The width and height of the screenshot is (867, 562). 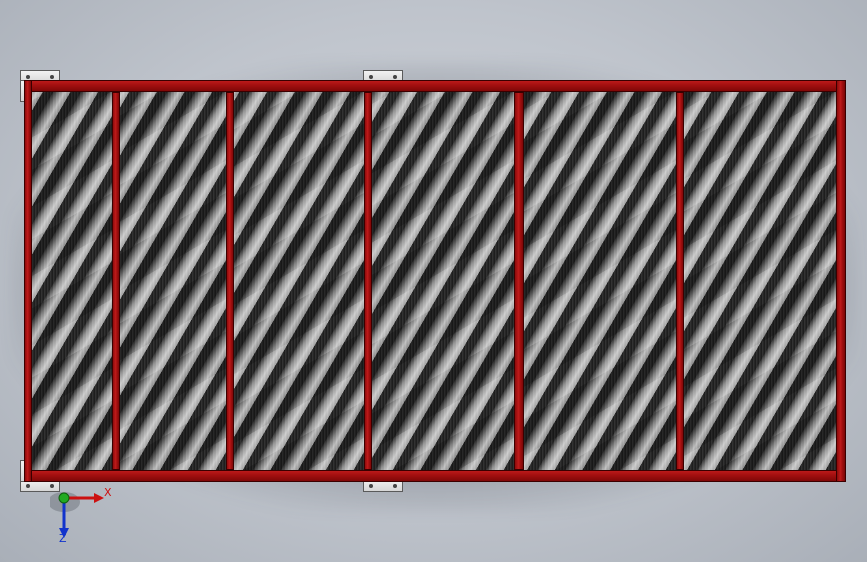 I want to click on frame-rail-top, so click(x=435, y=86).